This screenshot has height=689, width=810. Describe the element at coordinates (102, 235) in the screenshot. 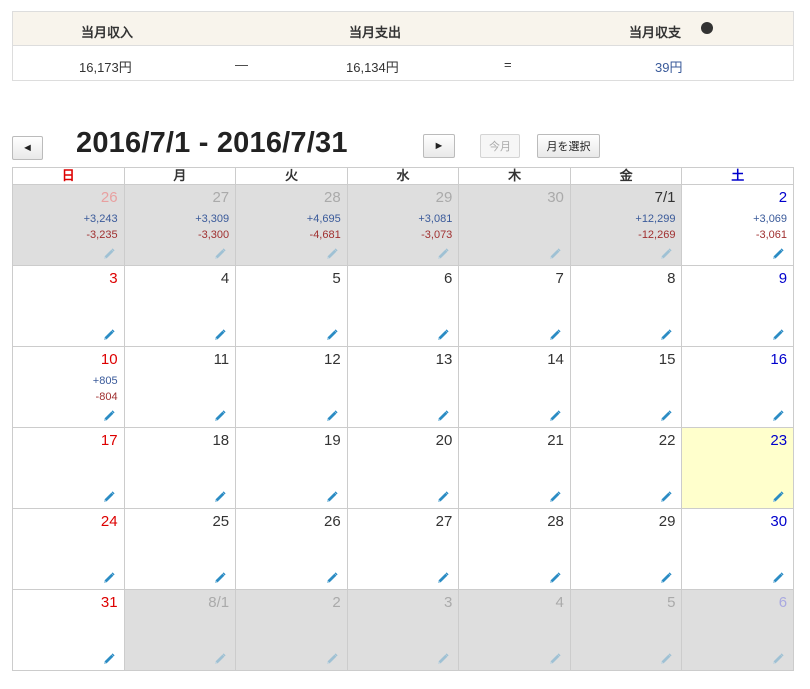

I see `day-expense: -3,235` at that location.